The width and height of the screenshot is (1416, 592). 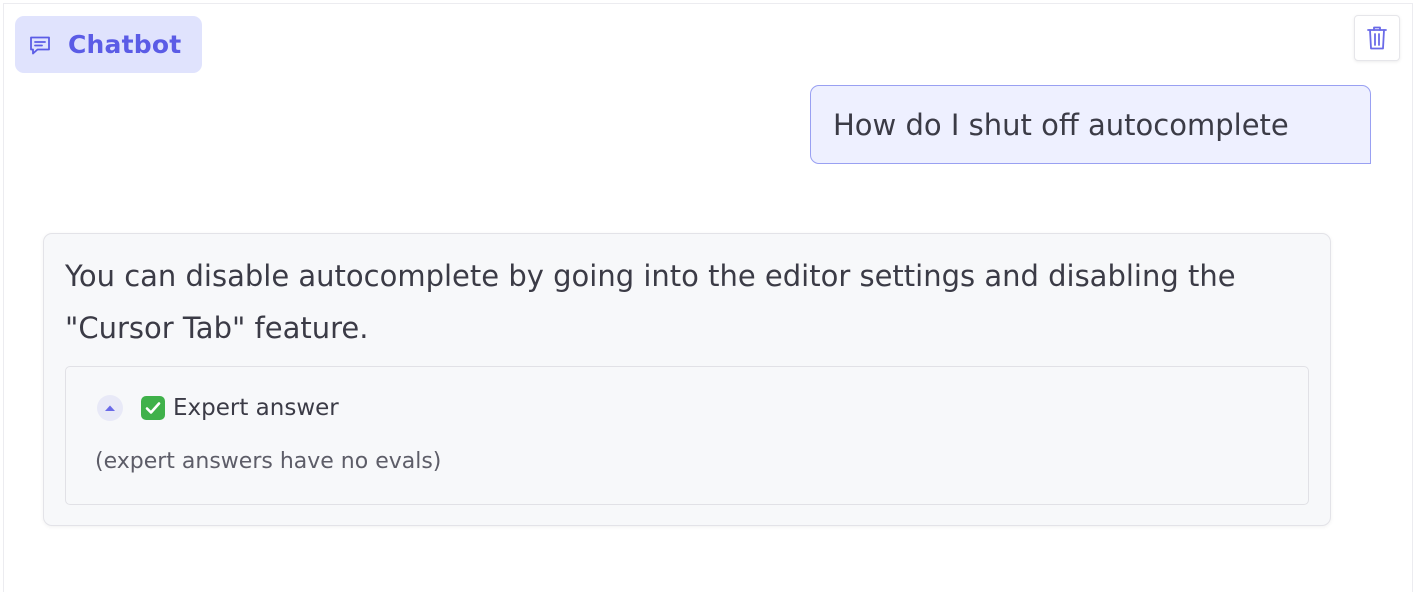 I want to click on trash-icon, so click(x=1377, y=38).